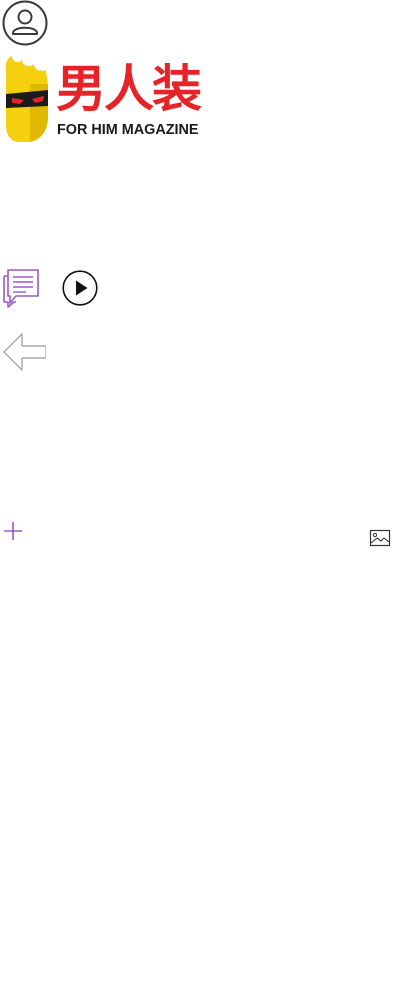  I want to click on user-circle-icon, so click(25, 23).